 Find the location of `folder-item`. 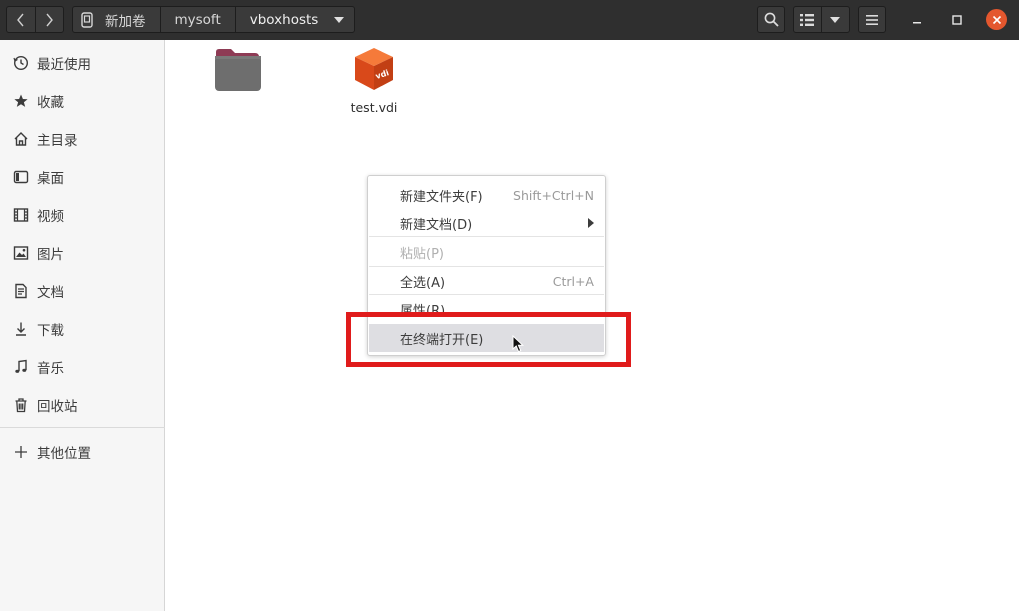

folder-item is located at coordinates (237, 74).